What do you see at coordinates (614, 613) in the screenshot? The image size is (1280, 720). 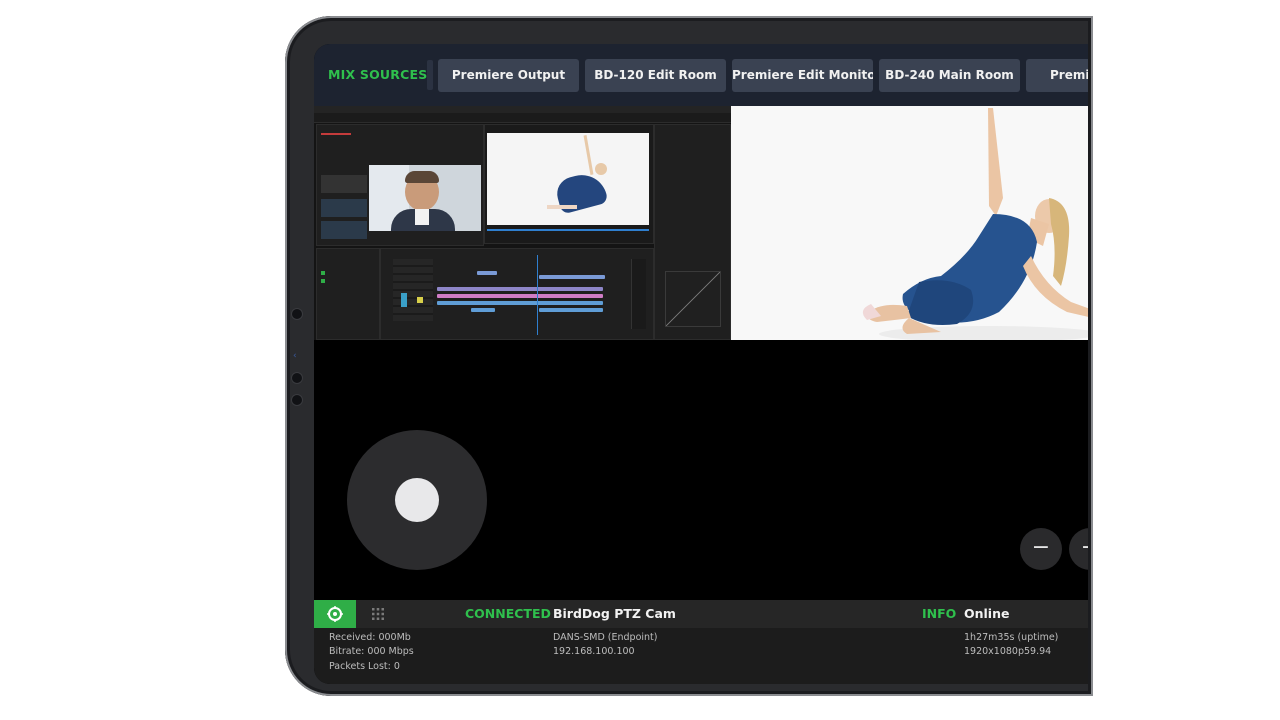 I see `device-name: BirdDog PTZ Cam` at bounding box center [614, 613].